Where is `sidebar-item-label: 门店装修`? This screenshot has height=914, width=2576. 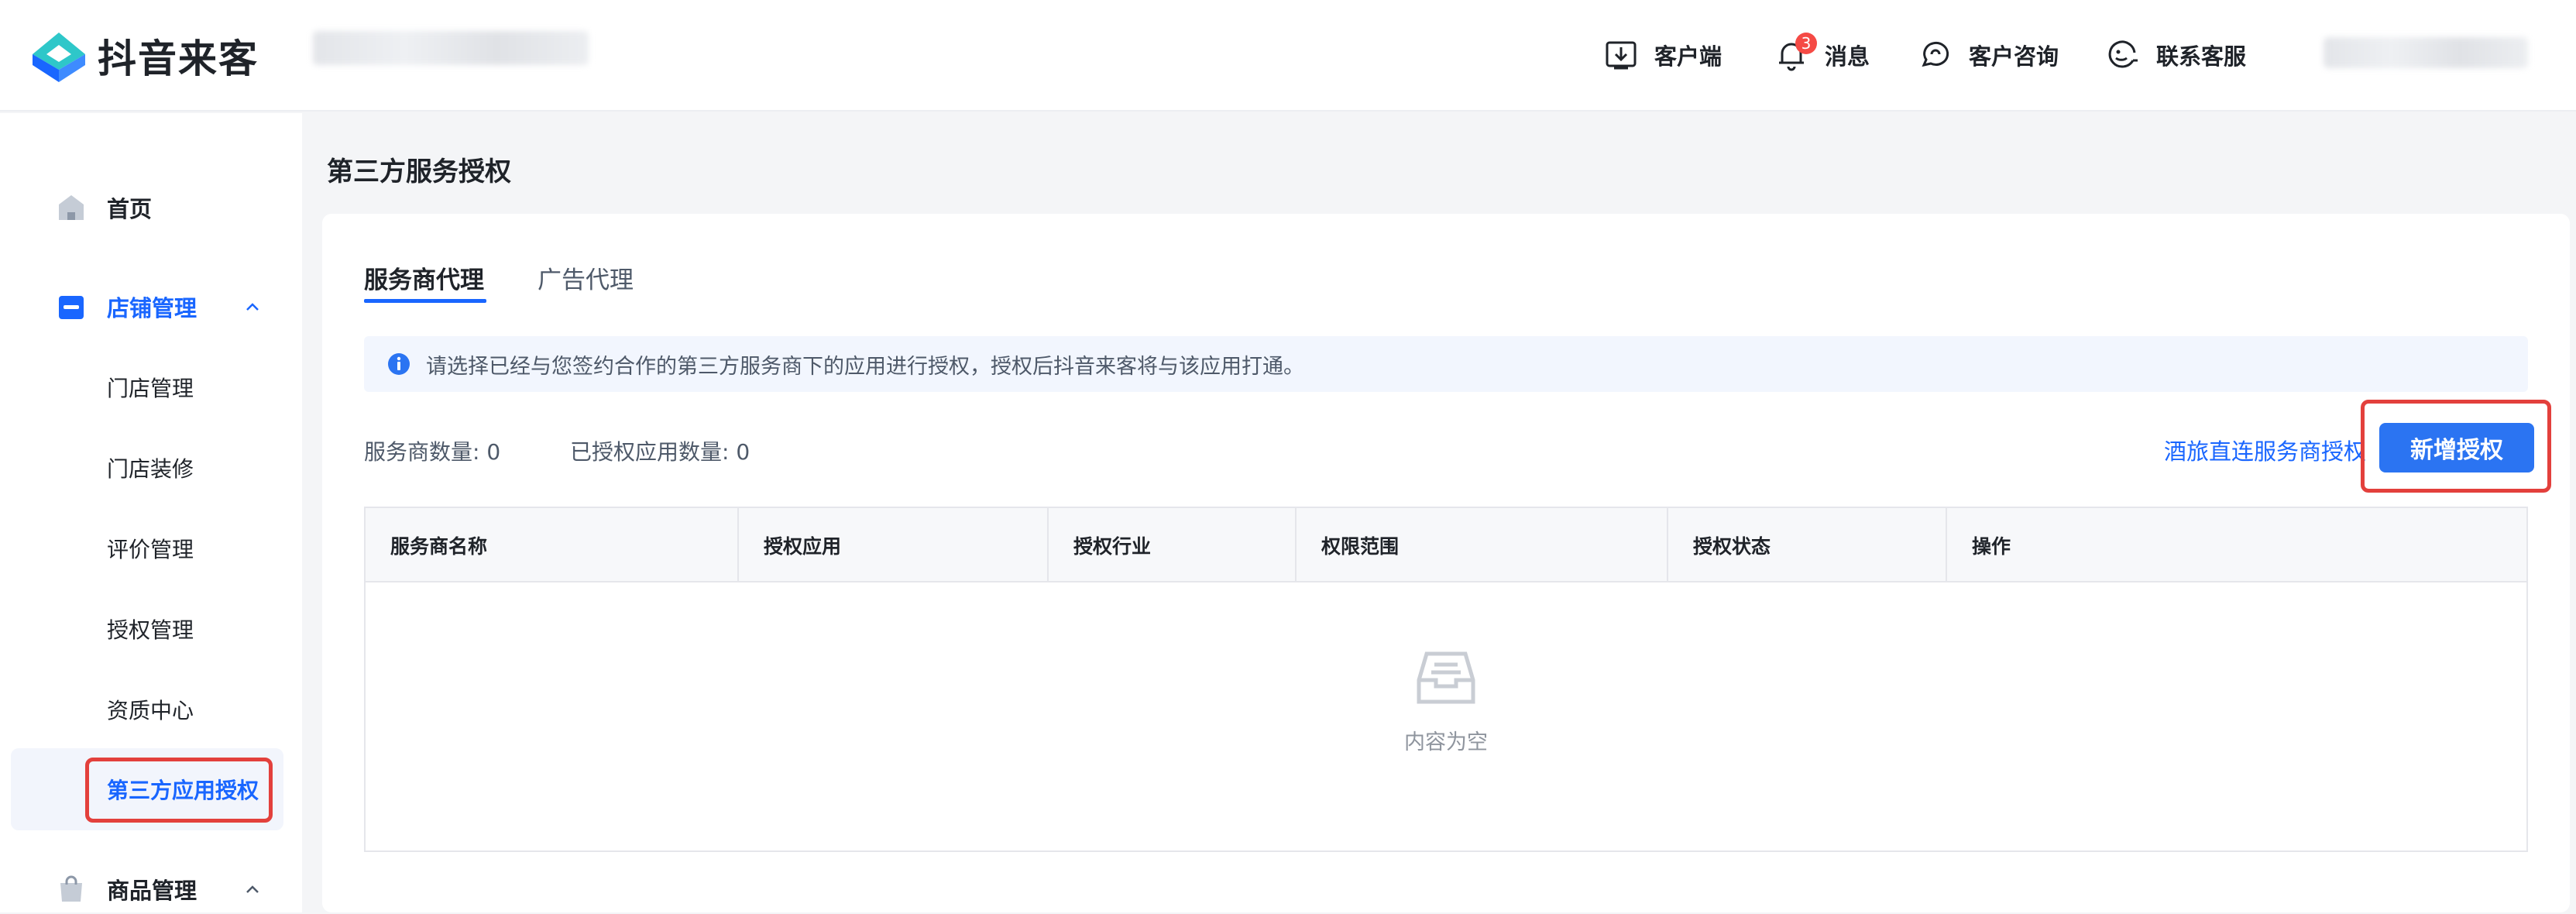 sidebar-item-label: 门店装修 is located at coordinates (150, 469).